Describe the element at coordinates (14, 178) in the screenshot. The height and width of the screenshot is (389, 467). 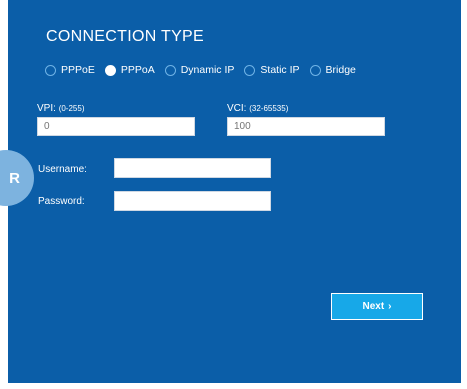
I see `side-badge-letter: R` at that location.